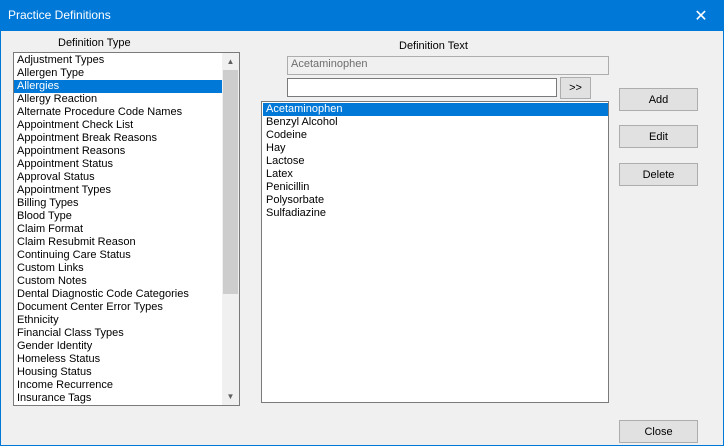 This screenshot has width=724, height=446. Describe the element at coordinates (435, 148) in the screenshot. I see `definition-text-item: Hay` at that location.